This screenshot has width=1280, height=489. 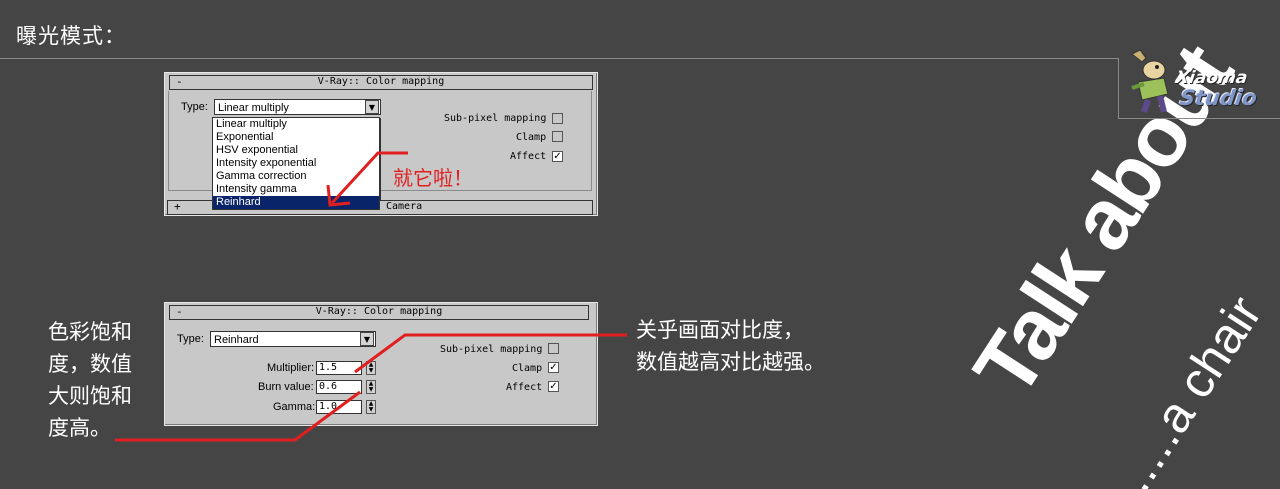 What do you see at coordinates (720, 330) in the screenshot?
I see `note-contrast-line: 关乎画面对比度，` at bounding box center [720, 330].